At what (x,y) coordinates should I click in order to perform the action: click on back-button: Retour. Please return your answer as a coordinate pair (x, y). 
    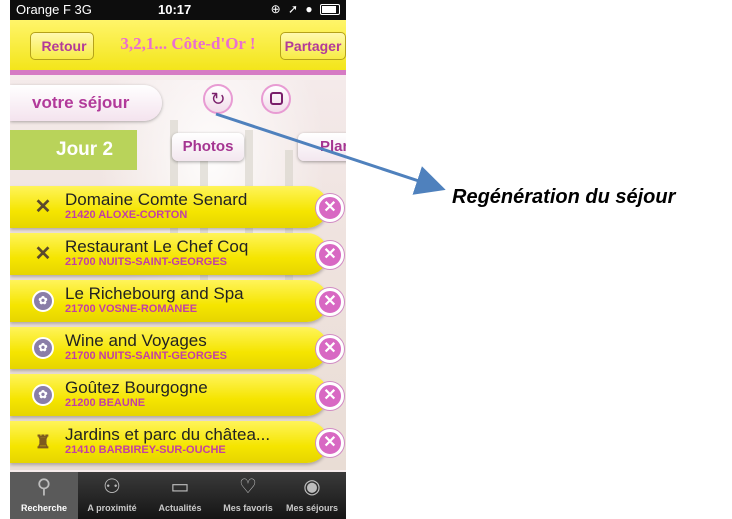
    Looking at the image, I should click on (56, 46).